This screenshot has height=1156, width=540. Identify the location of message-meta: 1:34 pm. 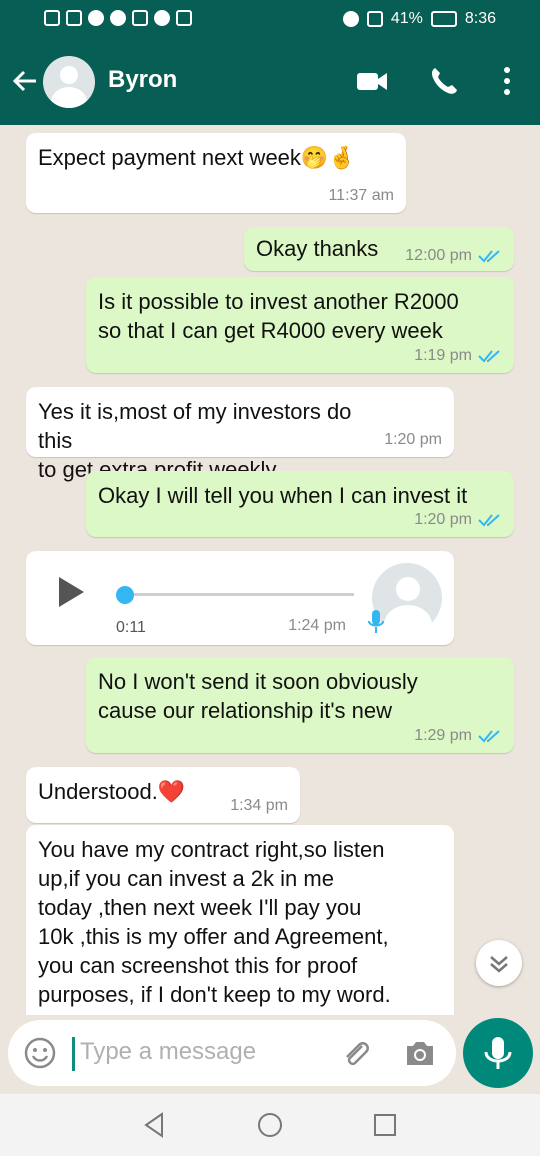
(259, 806).